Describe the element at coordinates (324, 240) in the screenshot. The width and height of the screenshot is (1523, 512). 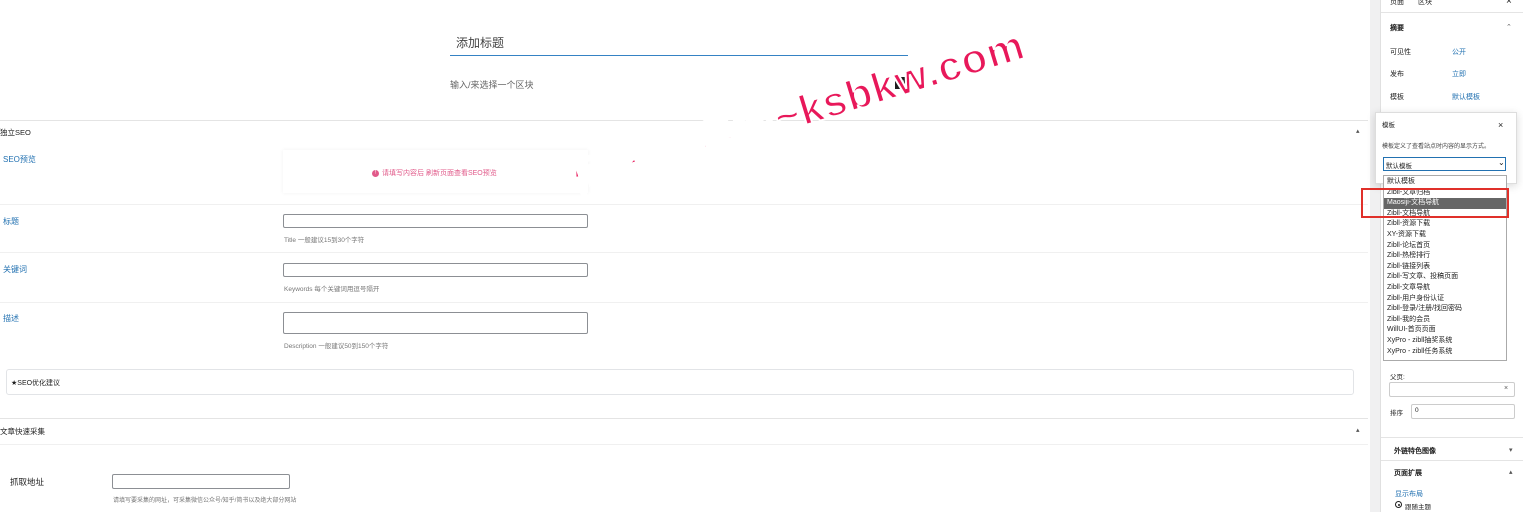
I see `seo-title-hint: Title 一般建议15到30个字符` at that location.